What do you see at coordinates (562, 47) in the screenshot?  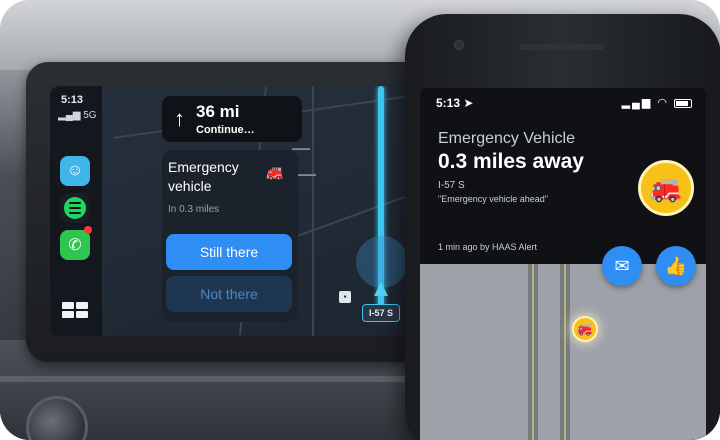 I see `earpiece-speaker` at bounding box center [562, 47].